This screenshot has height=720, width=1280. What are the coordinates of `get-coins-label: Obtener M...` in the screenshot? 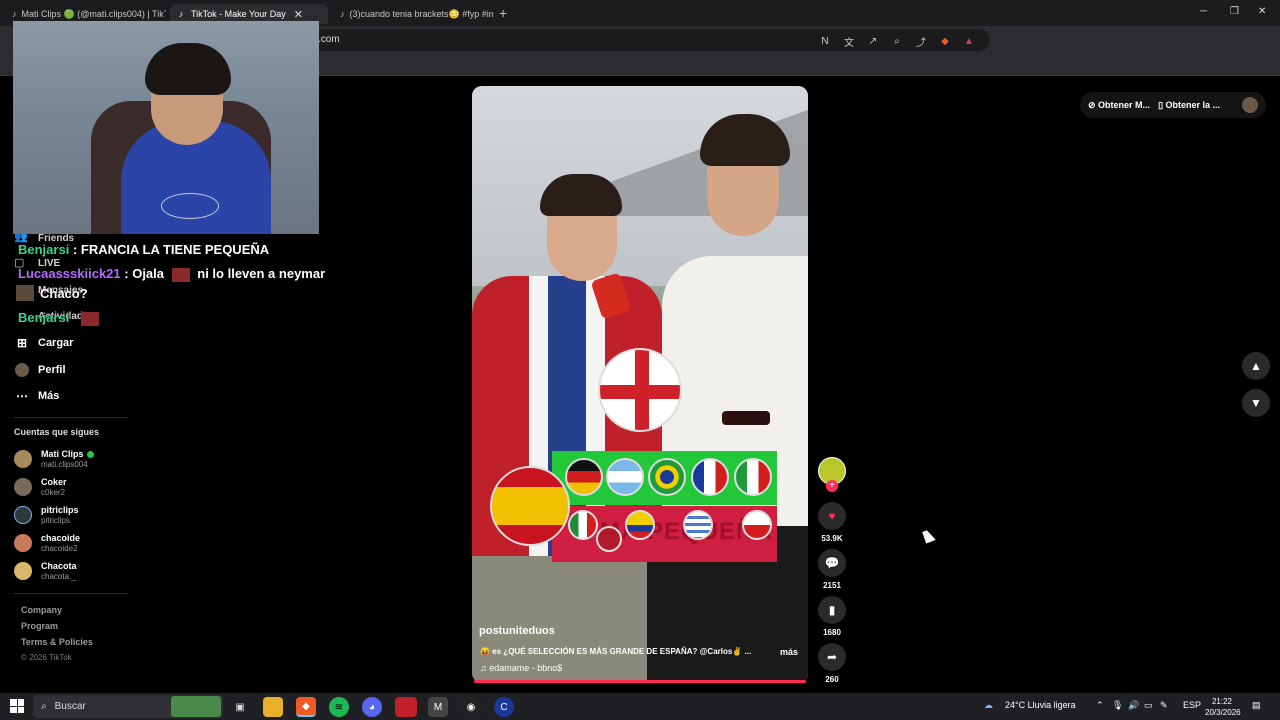 It's located at (1124, 104).